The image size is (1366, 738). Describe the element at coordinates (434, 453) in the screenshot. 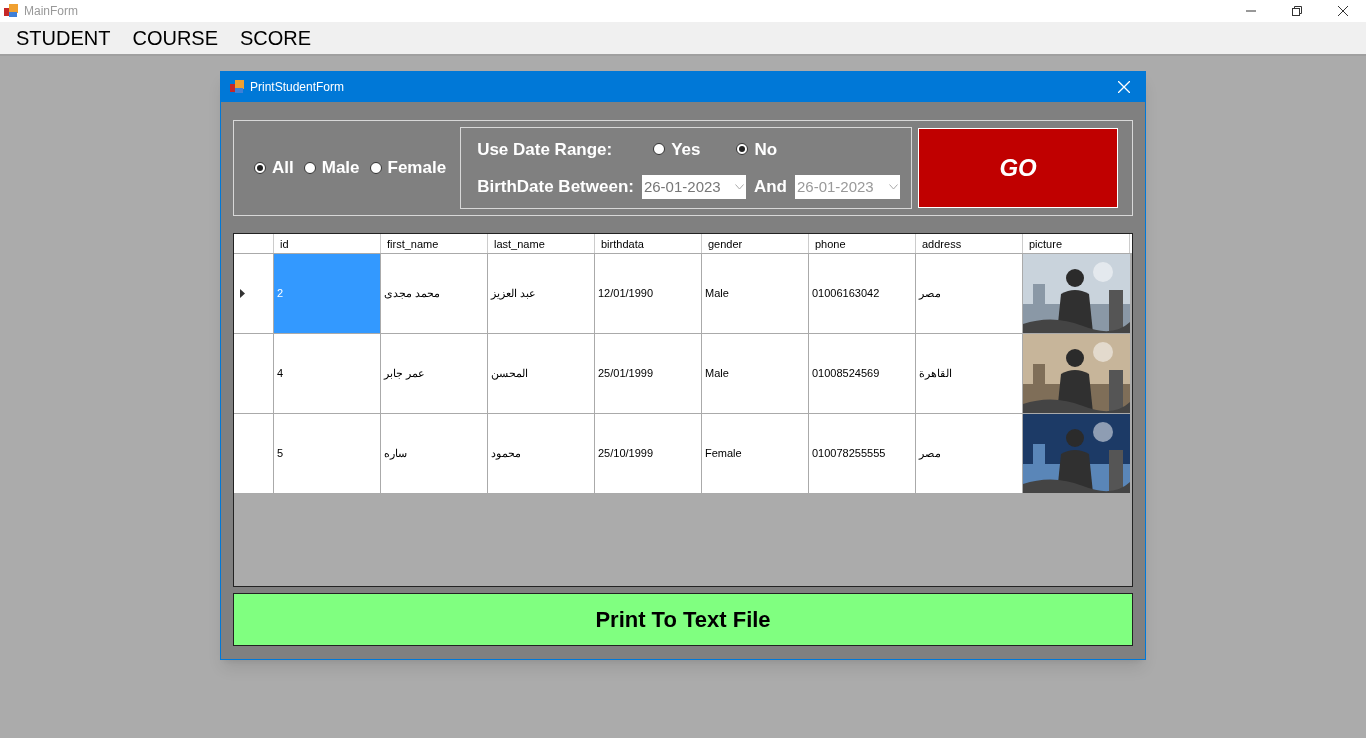

I see `table-cell: ساره` at that location.